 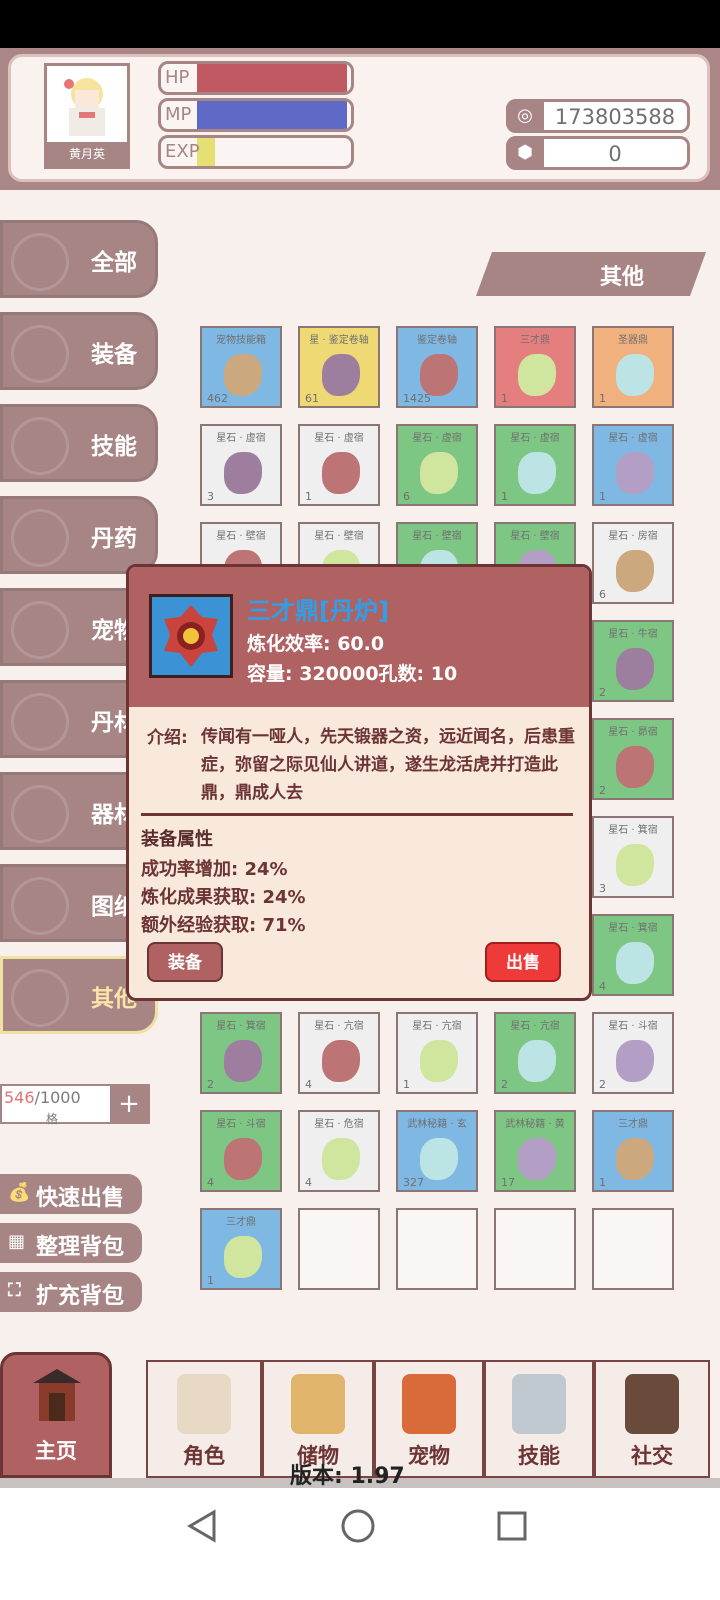 What do you see at coordinates (360, 24) in the screenshot?
I see `status-bar` at bounding box center [360, 24].